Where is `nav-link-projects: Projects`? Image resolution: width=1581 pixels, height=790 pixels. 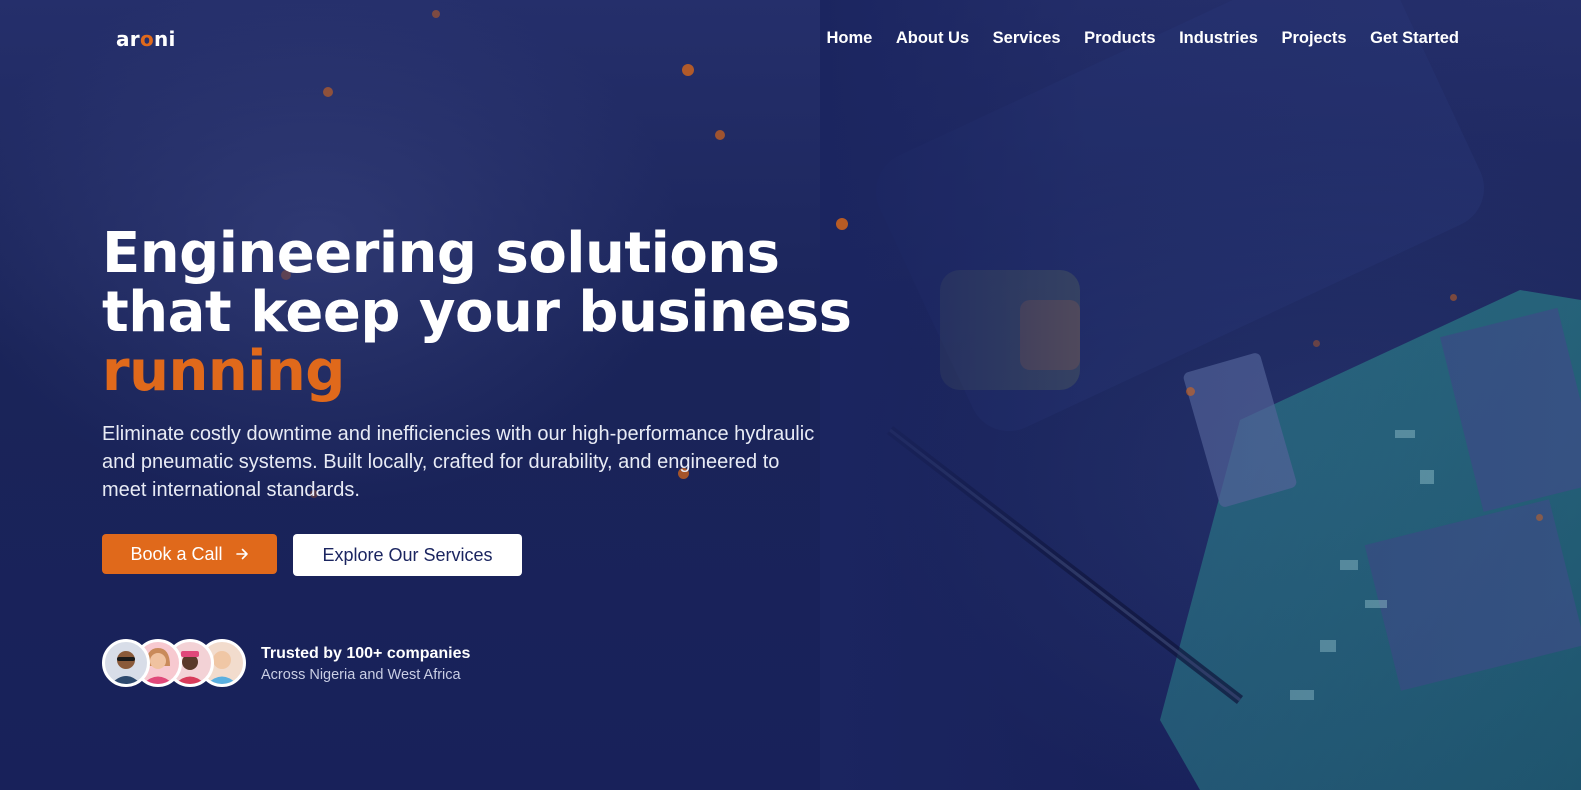 nav-link-projects: Projects is located at coordinates (1313, 38).